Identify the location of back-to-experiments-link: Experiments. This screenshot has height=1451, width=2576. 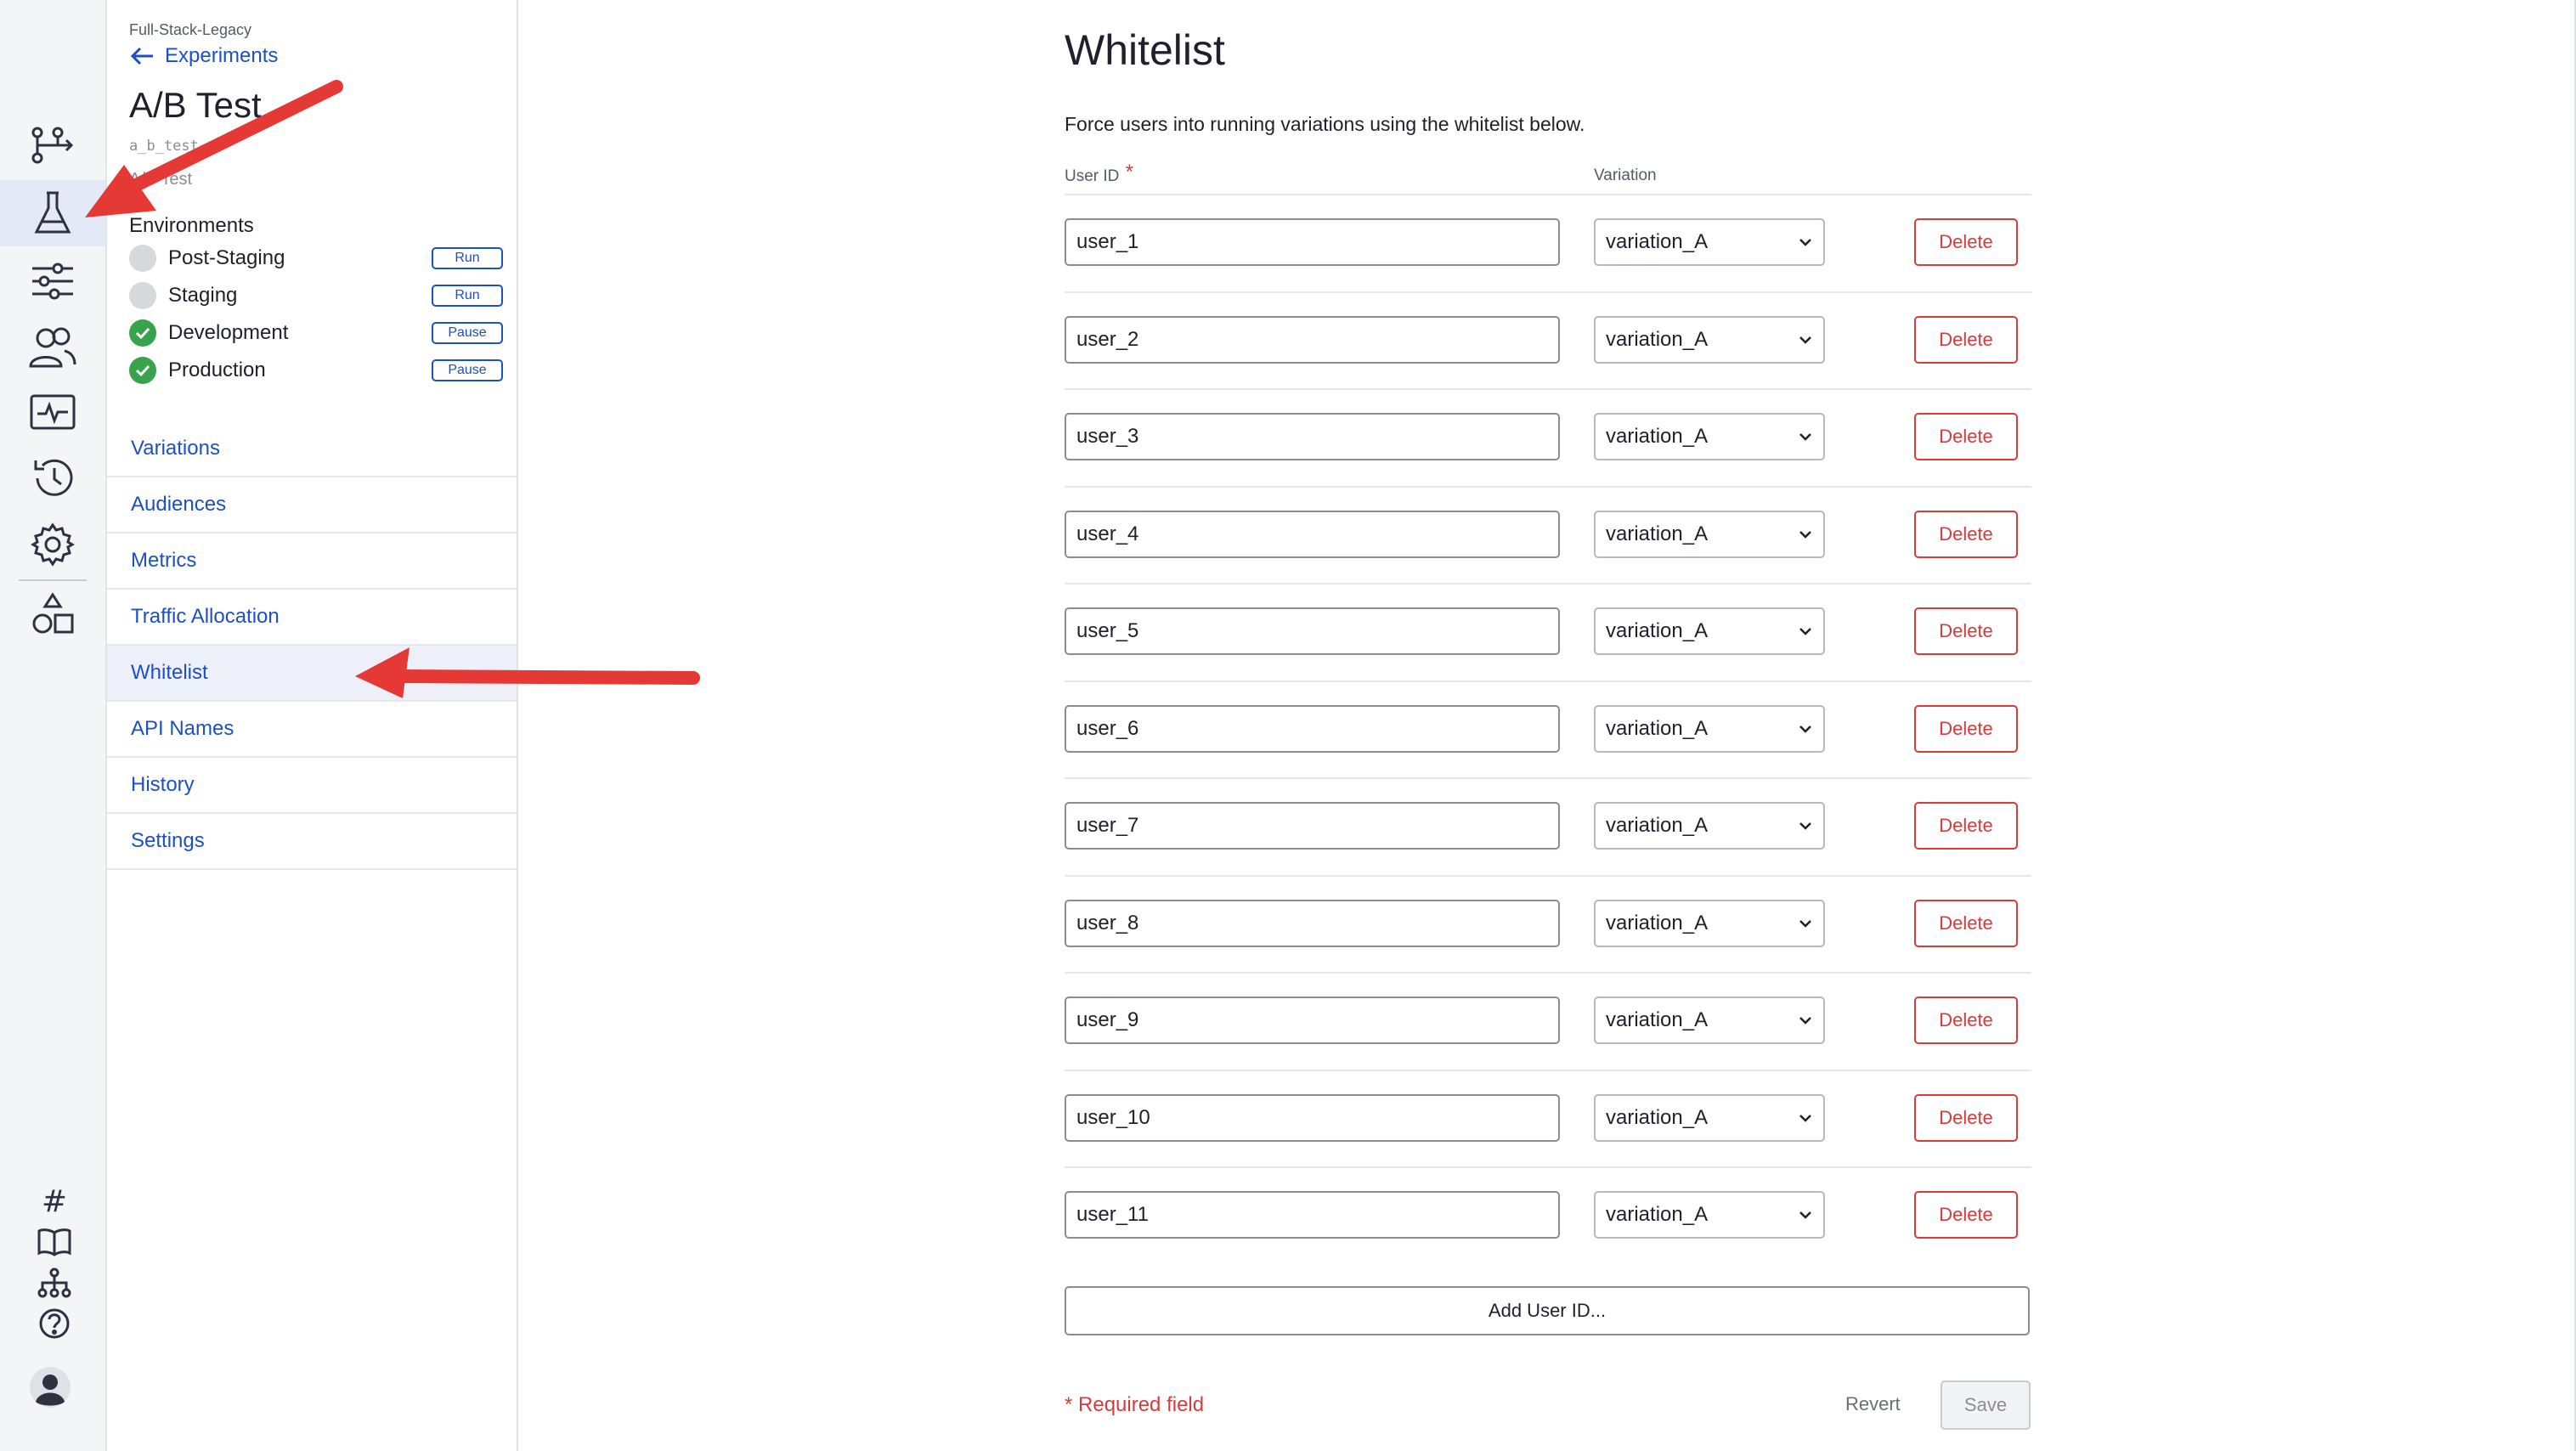
(203, 56).